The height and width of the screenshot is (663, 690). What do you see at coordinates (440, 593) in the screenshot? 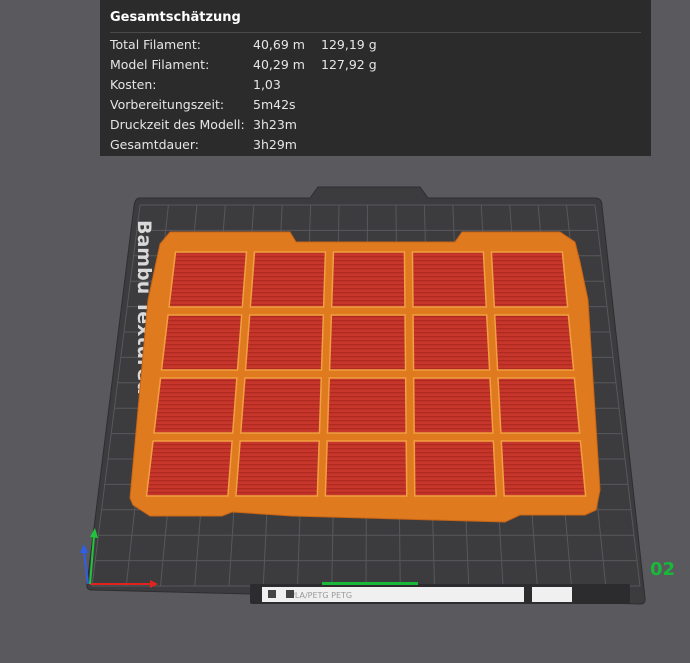
I see `plate-label-strip: PLA/PETG PETG` at bounding box center [440, 593].